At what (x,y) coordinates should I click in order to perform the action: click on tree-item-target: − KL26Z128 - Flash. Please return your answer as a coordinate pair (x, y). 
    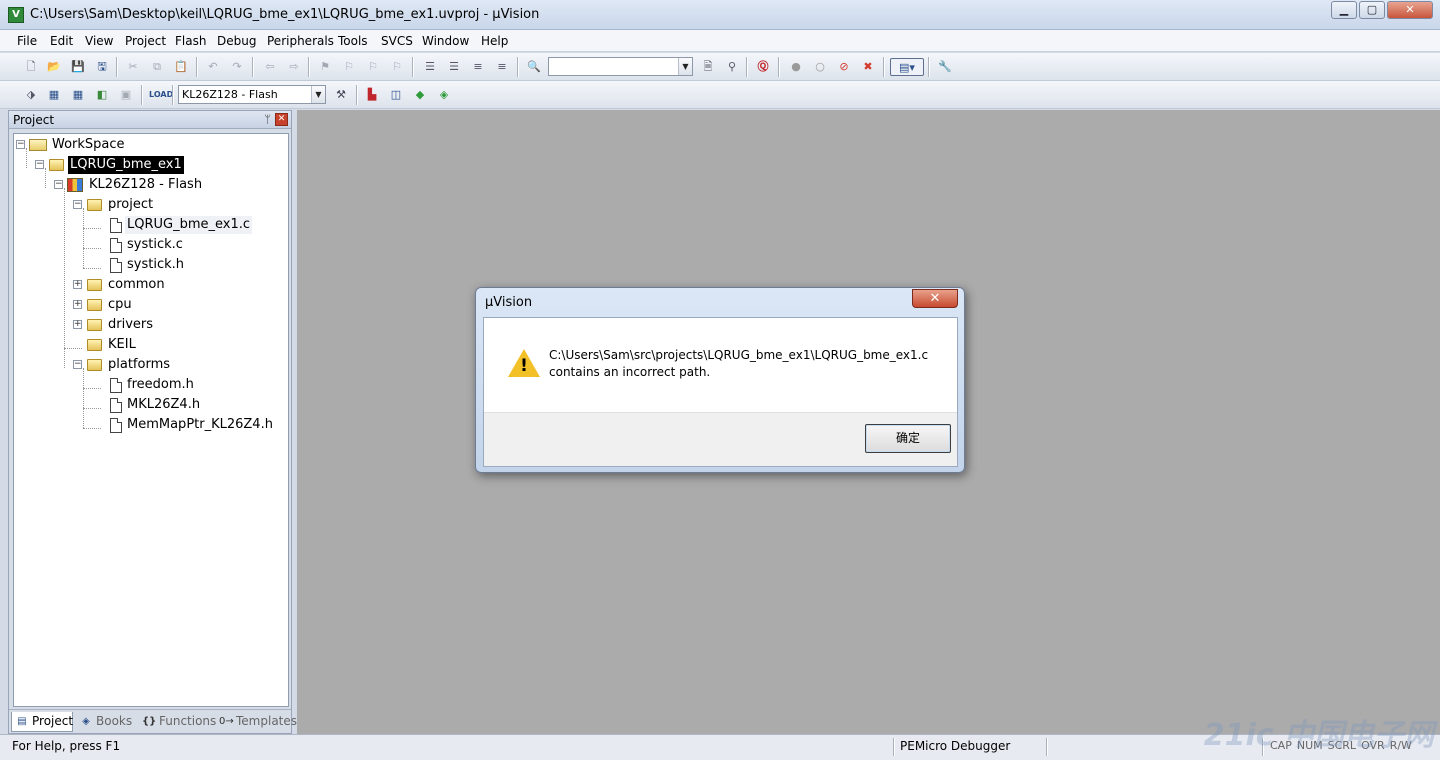
    Looking at the image, I should click on (149, 185).